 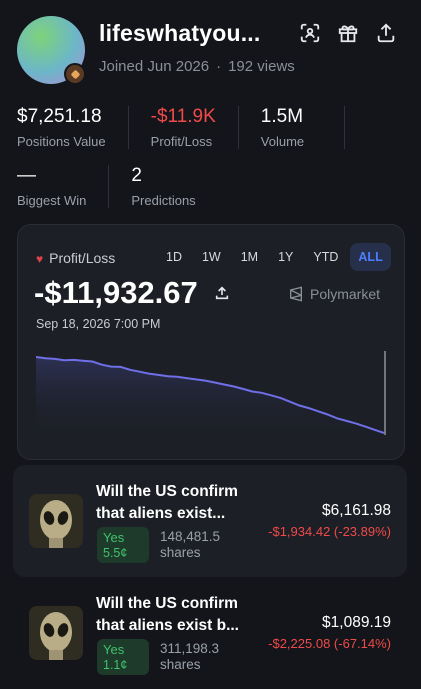 What do you see at coordinates (356, 622) in the screenshot?
I see `position-value: $1,089.19` at bounding box center [356, 622].